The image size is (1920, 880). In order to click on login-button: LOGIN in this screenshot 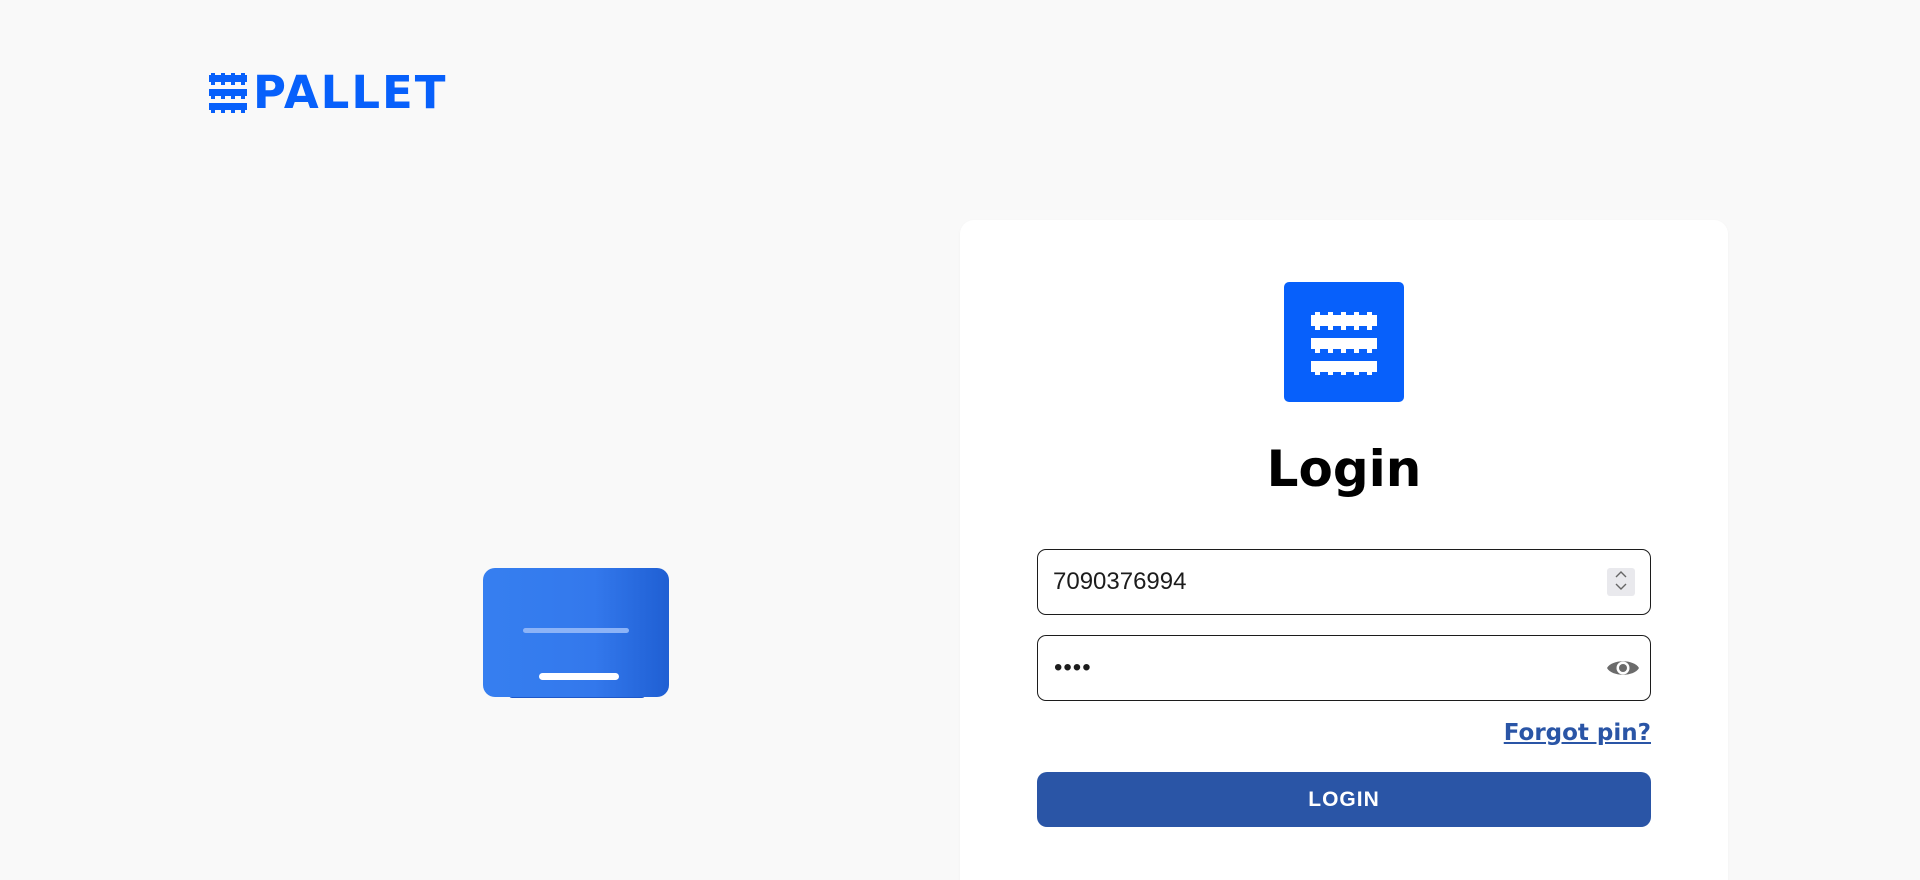, I will do `click(1344, 799)`.